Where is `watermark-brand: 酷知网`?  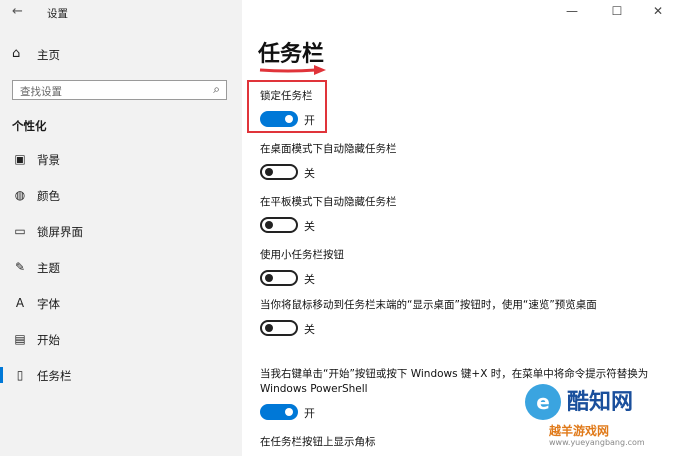 watermark-brand: 酷知网 is located at coordinates (600, 402).